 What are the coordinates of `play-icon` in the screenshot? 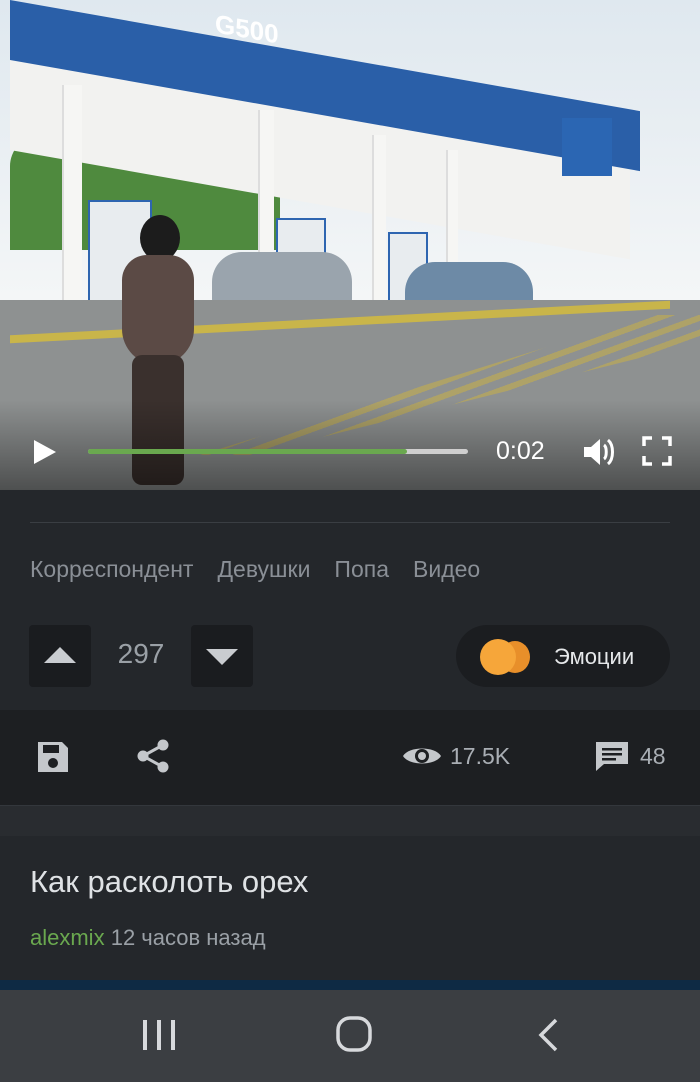 It's located at (45, 452).